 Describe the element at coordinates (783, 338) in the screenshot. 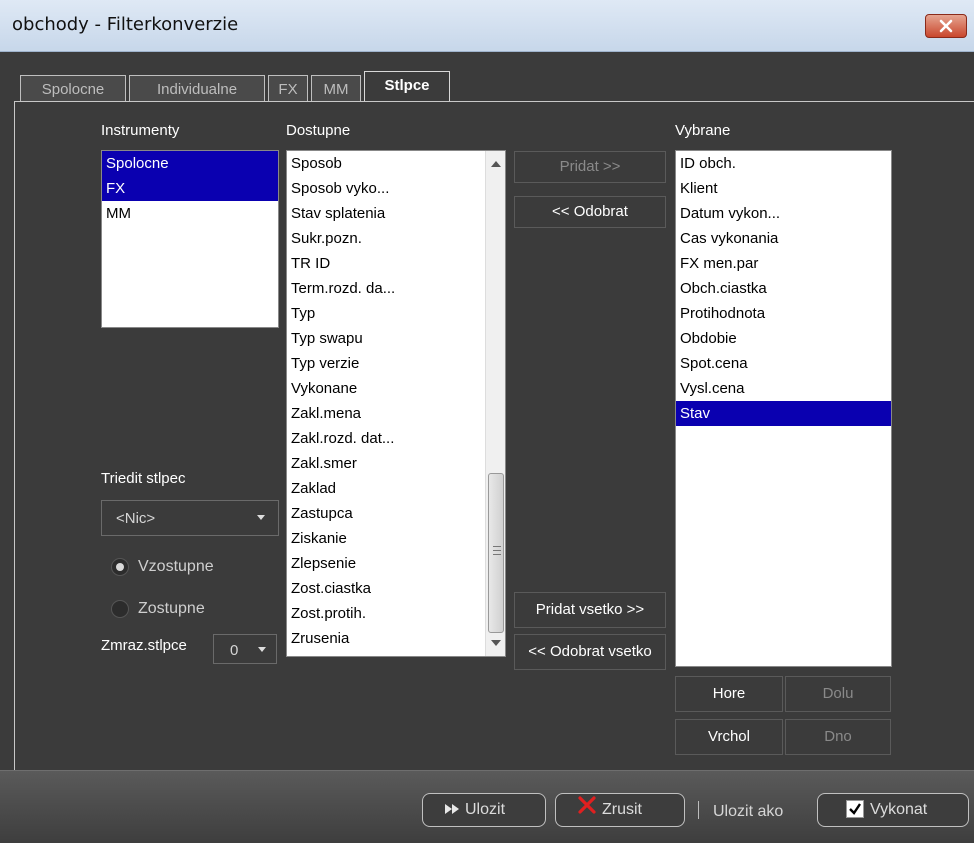

I see `list-item: Obdobie` at that location.